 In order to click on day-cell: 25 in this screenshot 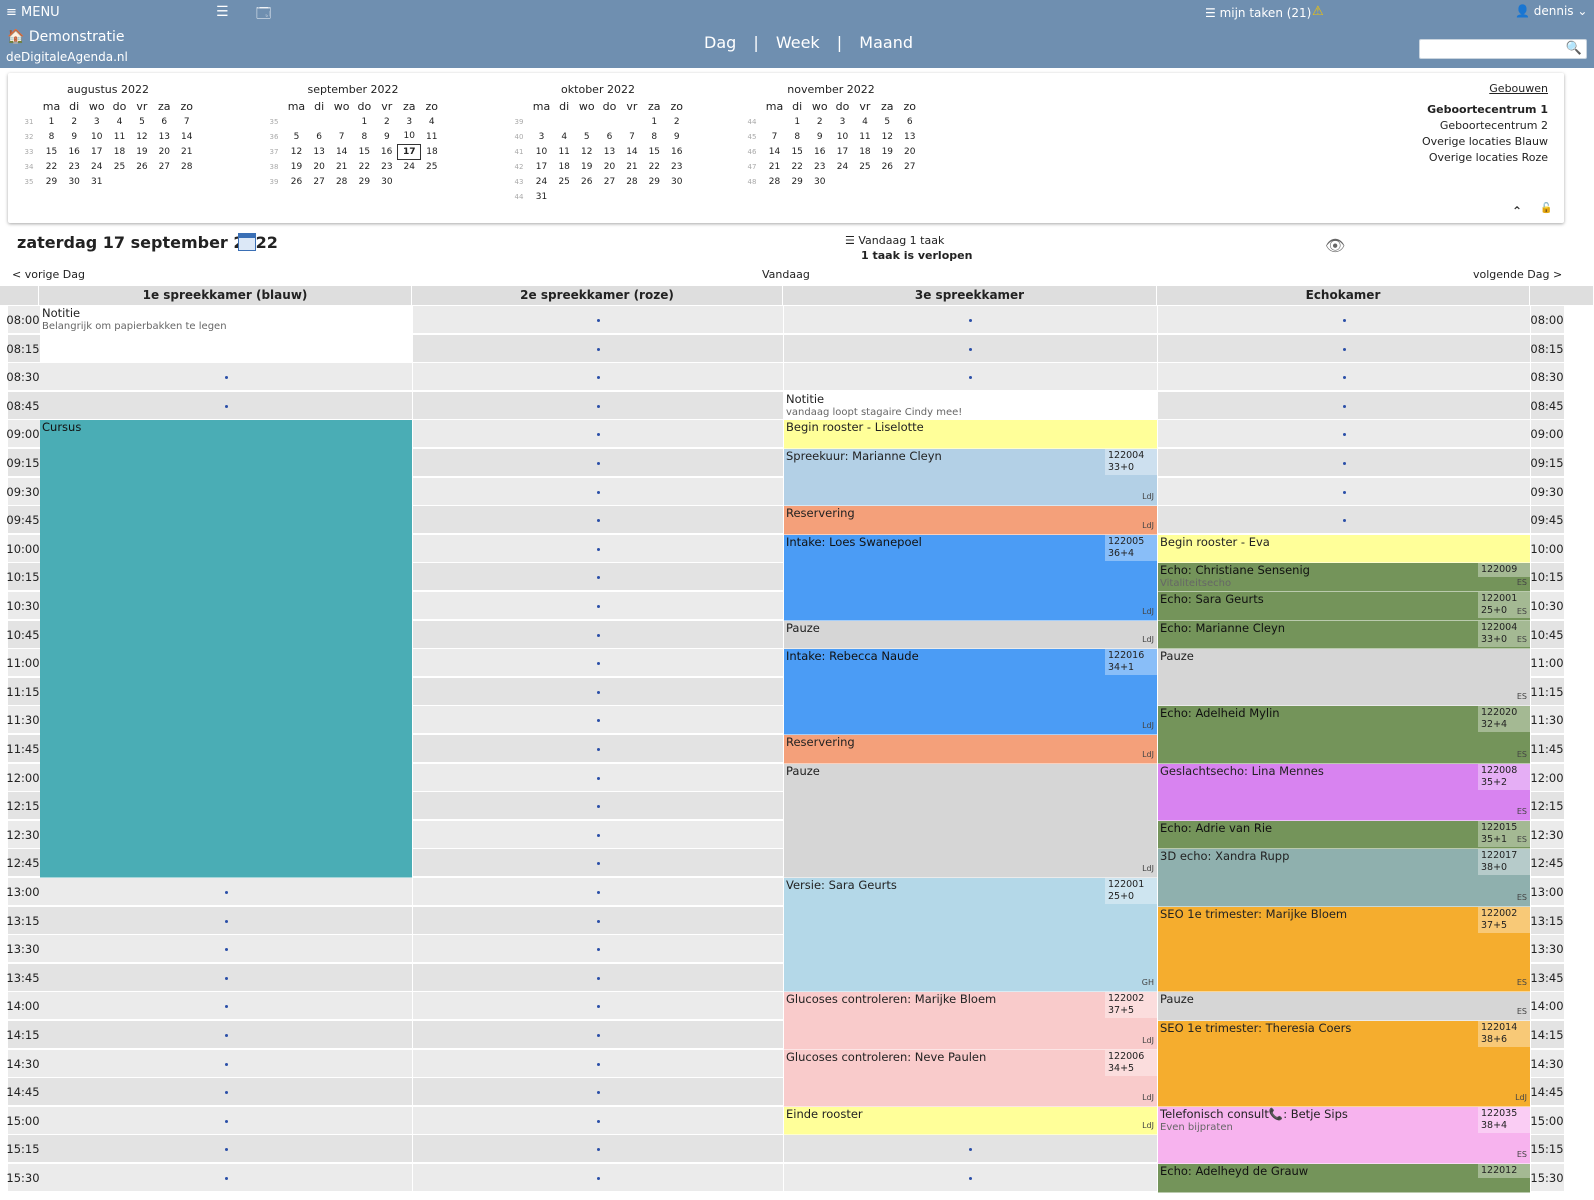, I will do `click(119, 166)`.